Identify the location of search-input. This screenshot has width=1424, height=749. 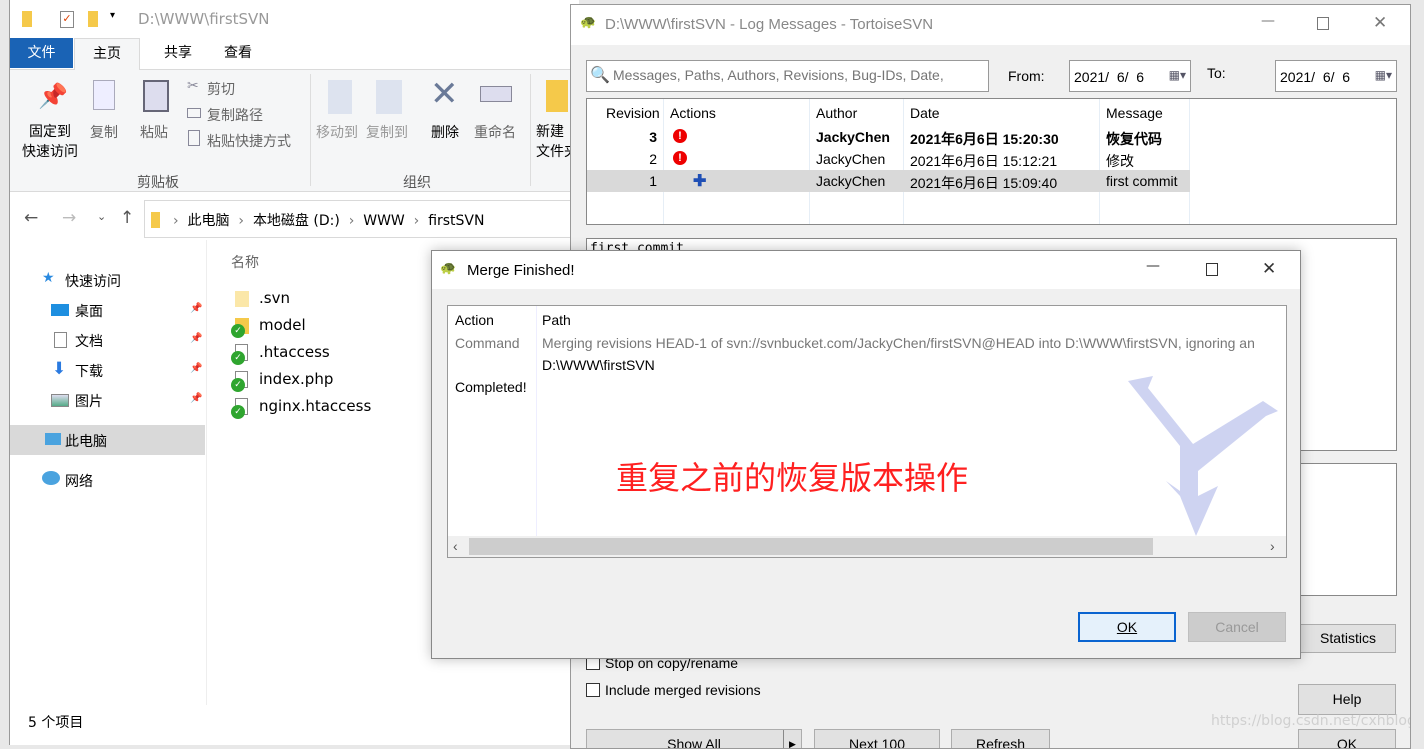
(799, 75).